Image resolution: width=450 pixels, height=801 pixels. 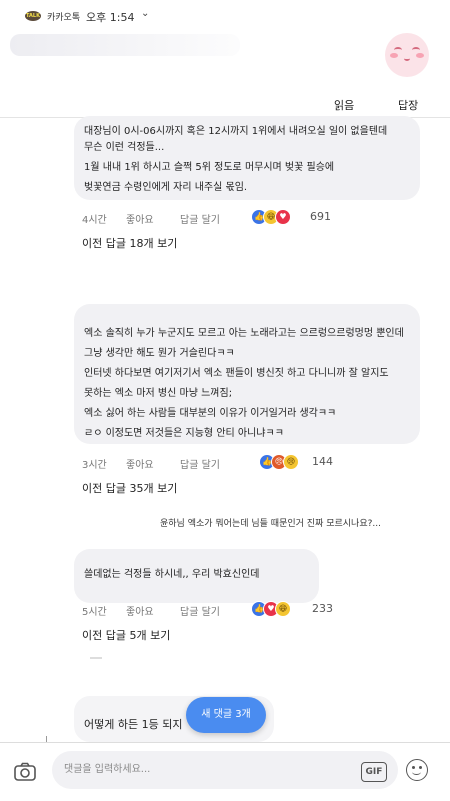 I want to click on view-previous-replies: 이전 답글 18개 보기, so click(x=129, y=243).